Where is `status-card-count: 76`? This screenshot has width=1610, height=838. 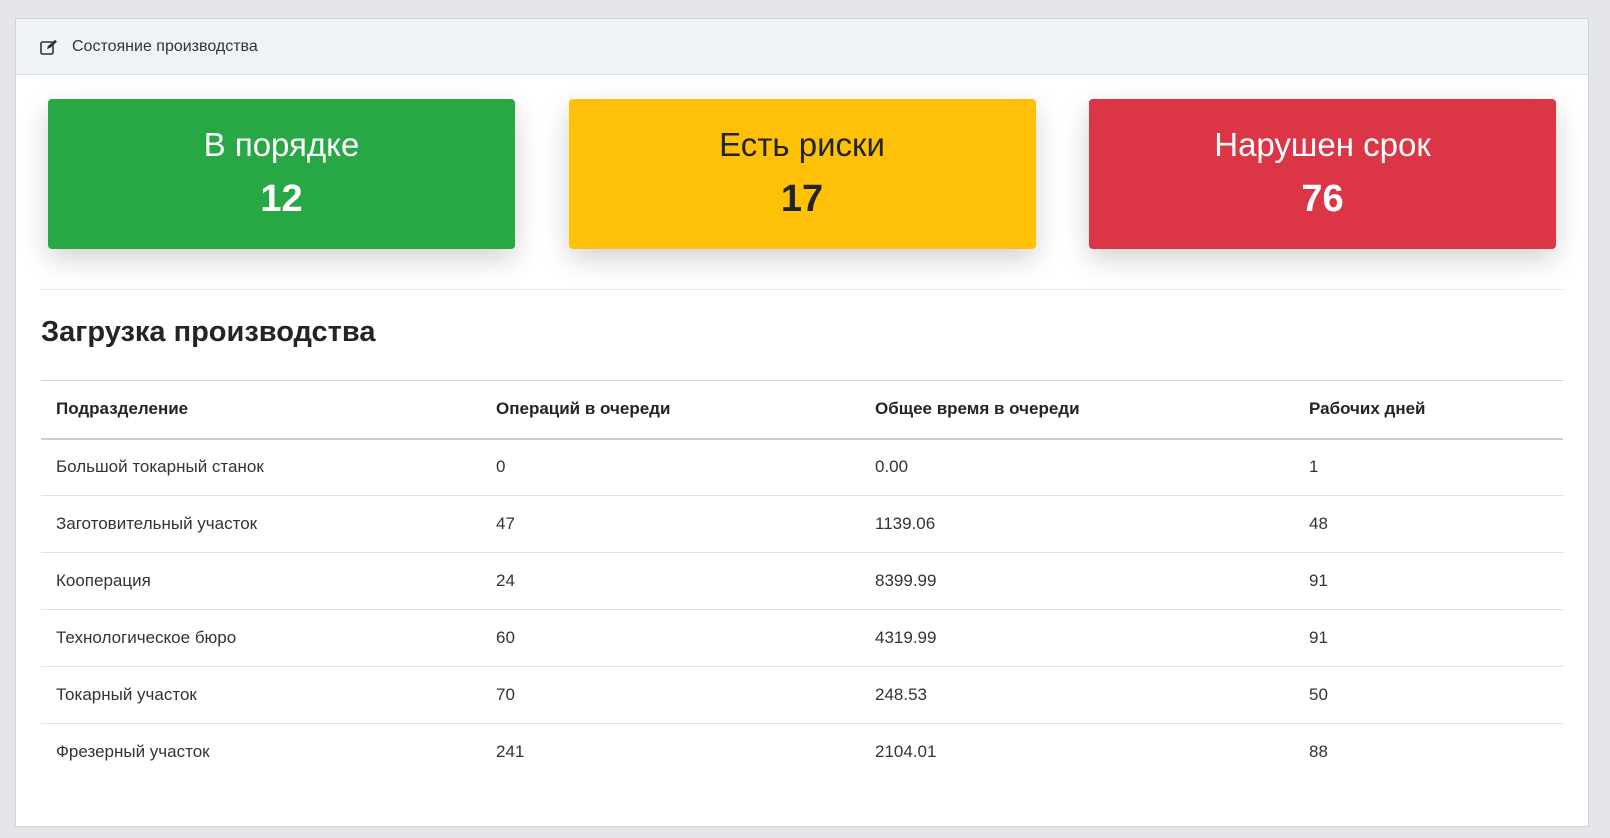
status-card-count: 76 is located at coordinates (1322, 199).